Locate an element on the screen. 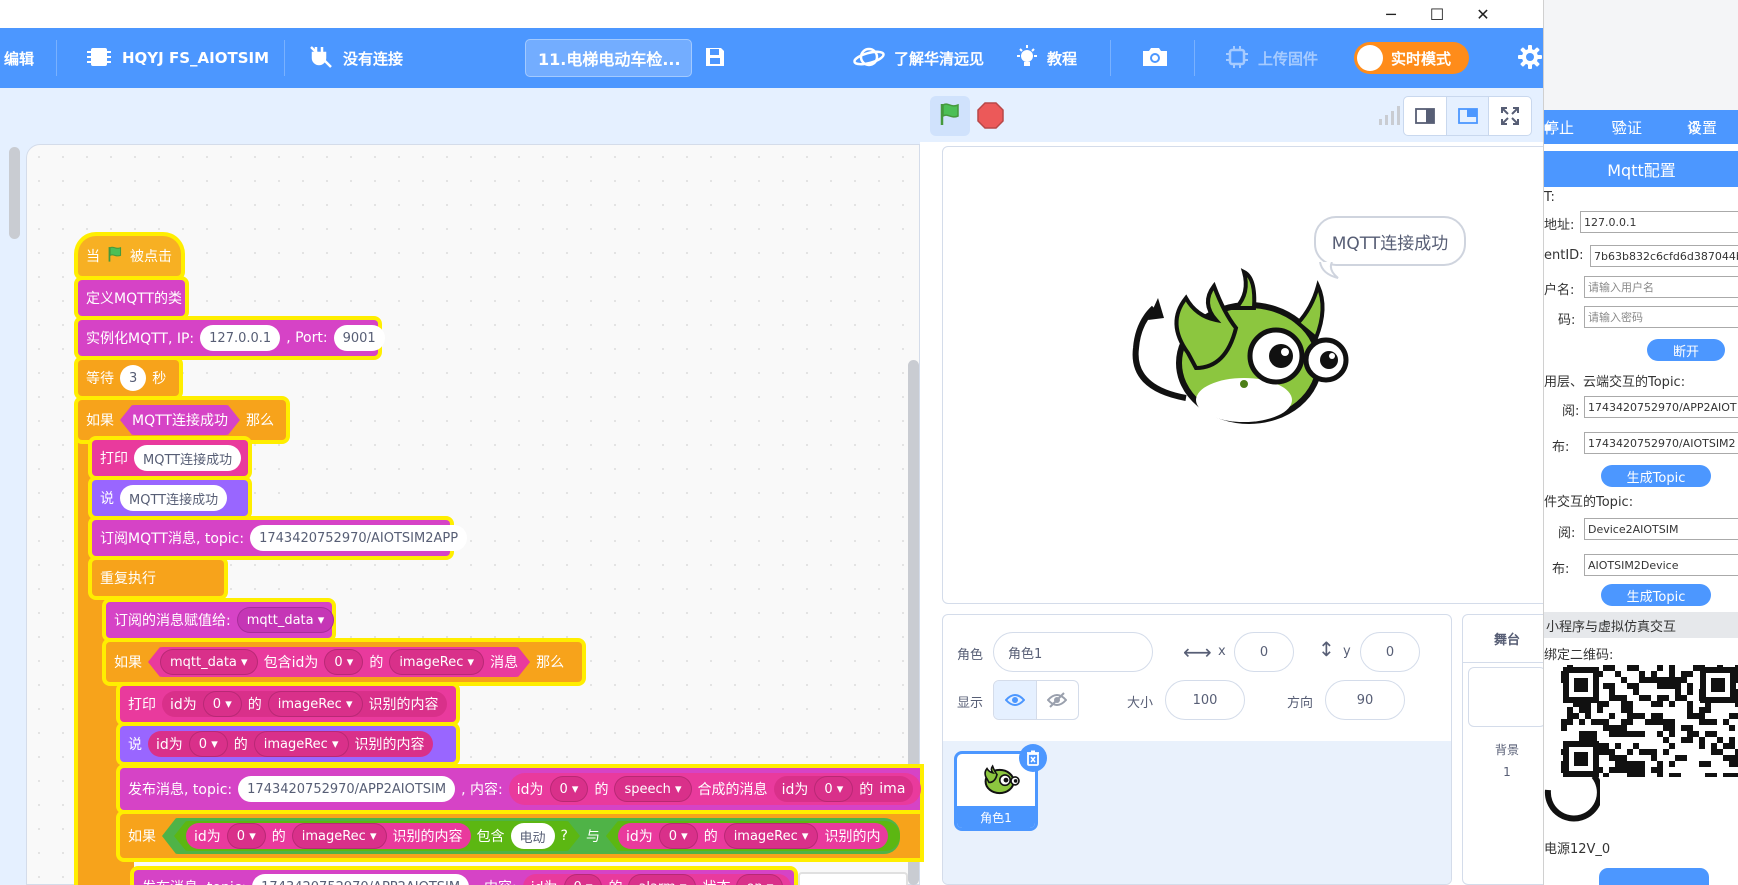 Image resolution: width=1738 pixels, height=885 pixels. tutorial-link: 教程 is located at coordinates (1046, 58).